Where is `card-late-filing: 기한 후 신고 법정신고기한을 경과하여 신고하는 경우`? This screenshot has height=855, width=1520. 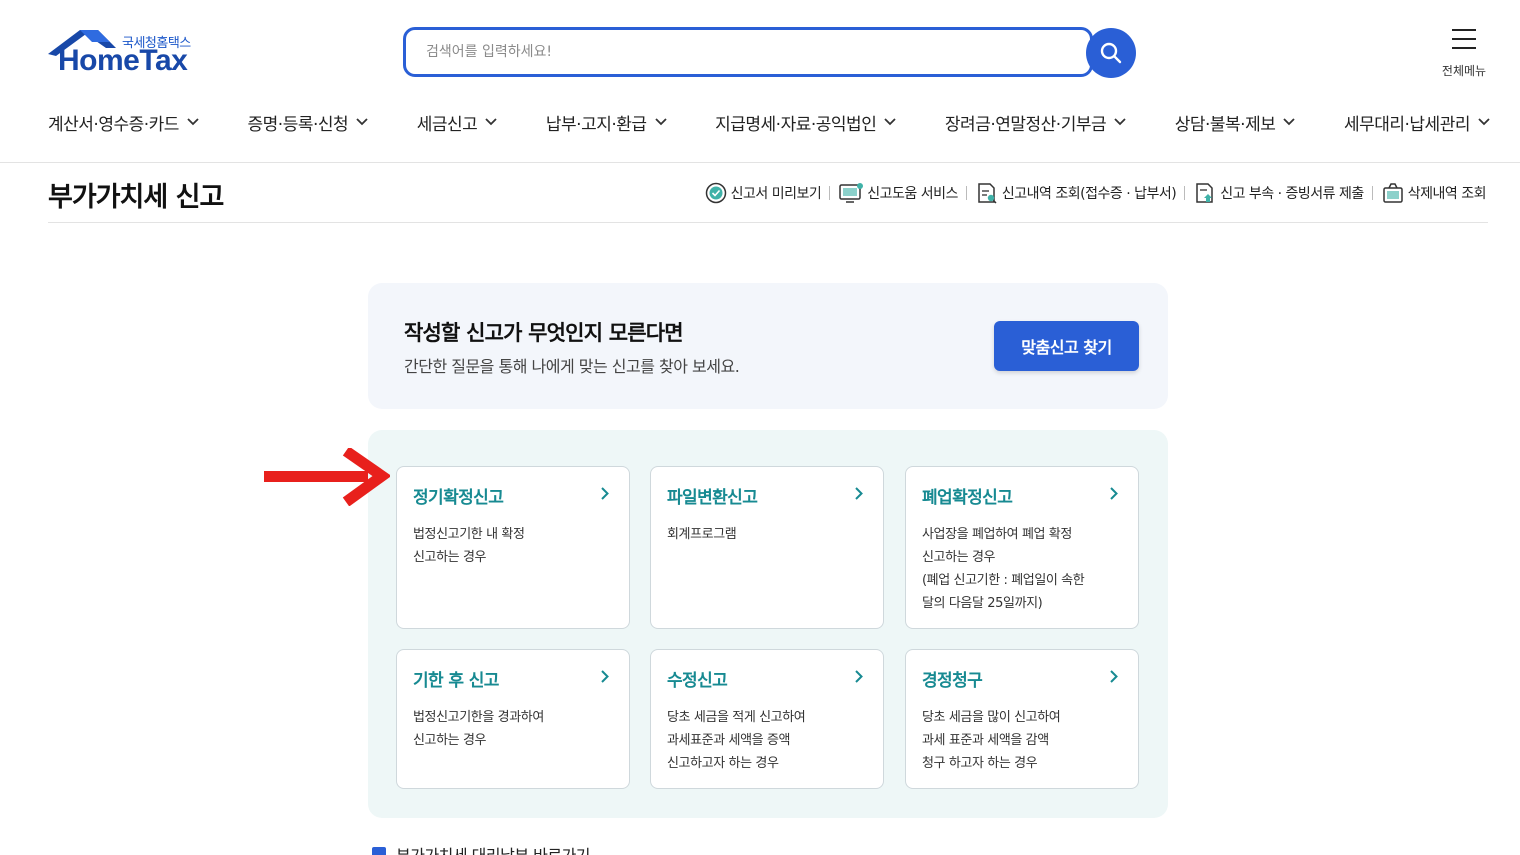 card-late-filing: 기한 후 신고 법정신고기한을 경과하여 신고하는 경우 is located at coordinates (513, 719).